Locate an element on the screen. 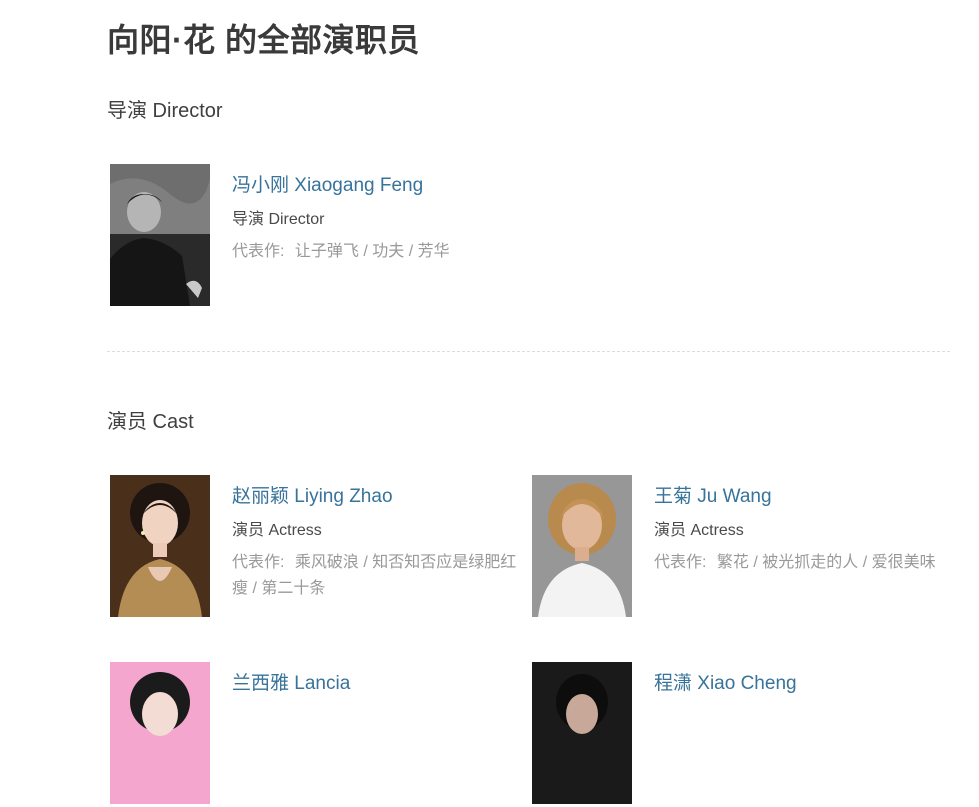  section-title-cast: 演员 Cast is located at coordinates (150, 422).